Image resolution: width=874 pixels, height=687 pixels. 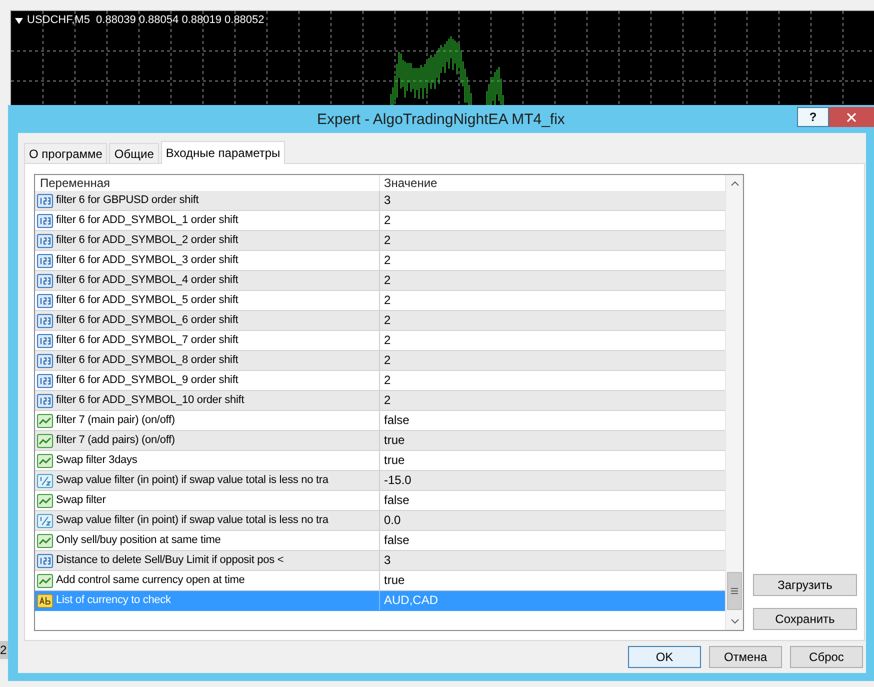 I want to click on parameter-row: filter 6 for ADD_SYMBOL_7 order shift 2, so click(x=380, y=341).